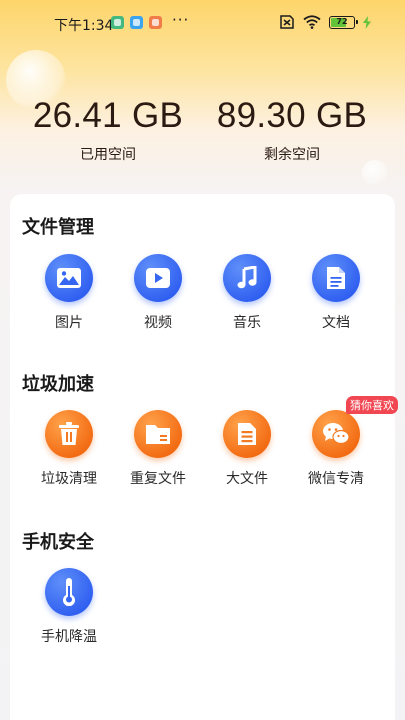 The image size is (405, 720). Describe the element at coordinates (158, 449) in the screenshot. I see `tool-duplicate-files: 重复文件` at that location.